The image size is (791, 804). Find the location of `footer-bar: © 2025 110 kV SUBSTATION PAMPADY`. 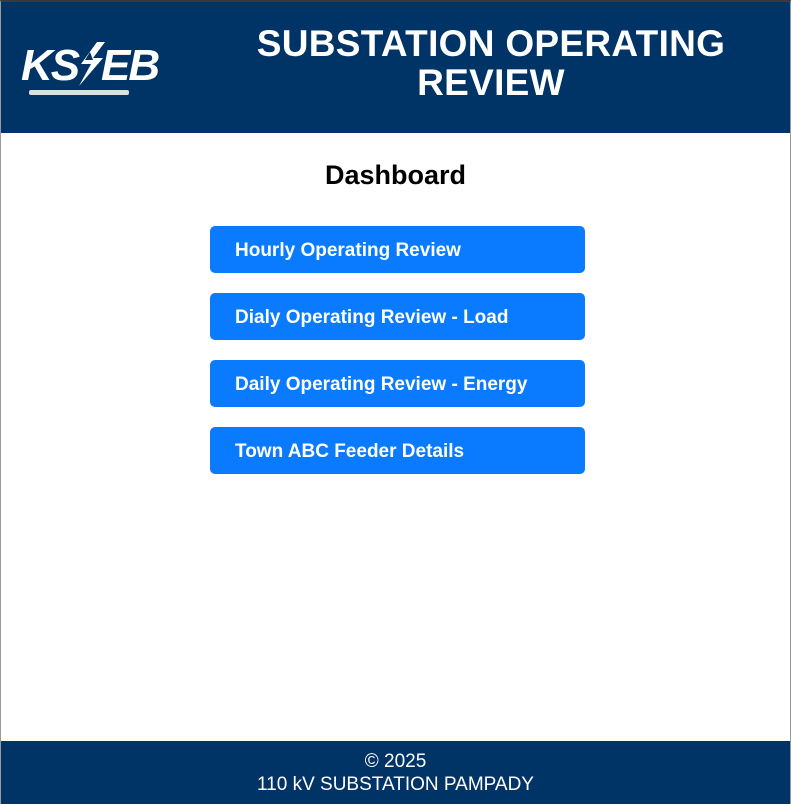

footer-bar: © 2025 110 kV SUBSTATION PAMPADY is located at coordinates (395, 772).